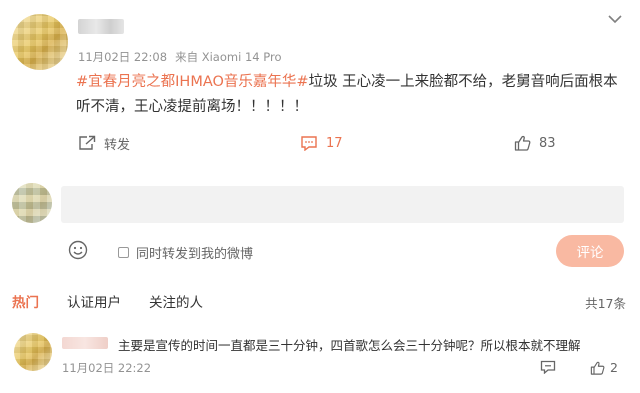 Image resolution: width=640 pixels, height=393 pixels. I want to click on repost-button: 转发, so click(104, 143).